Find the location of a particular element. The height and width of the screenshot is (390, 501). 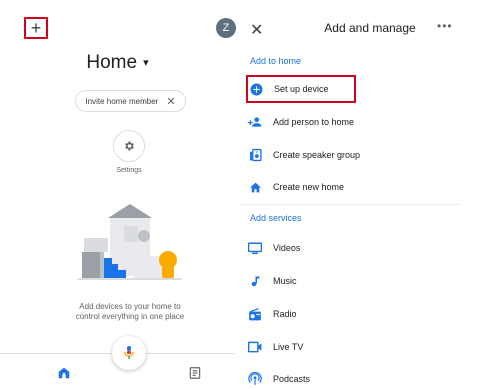

item-label: Podcasts is located at coordinates (292, 379).